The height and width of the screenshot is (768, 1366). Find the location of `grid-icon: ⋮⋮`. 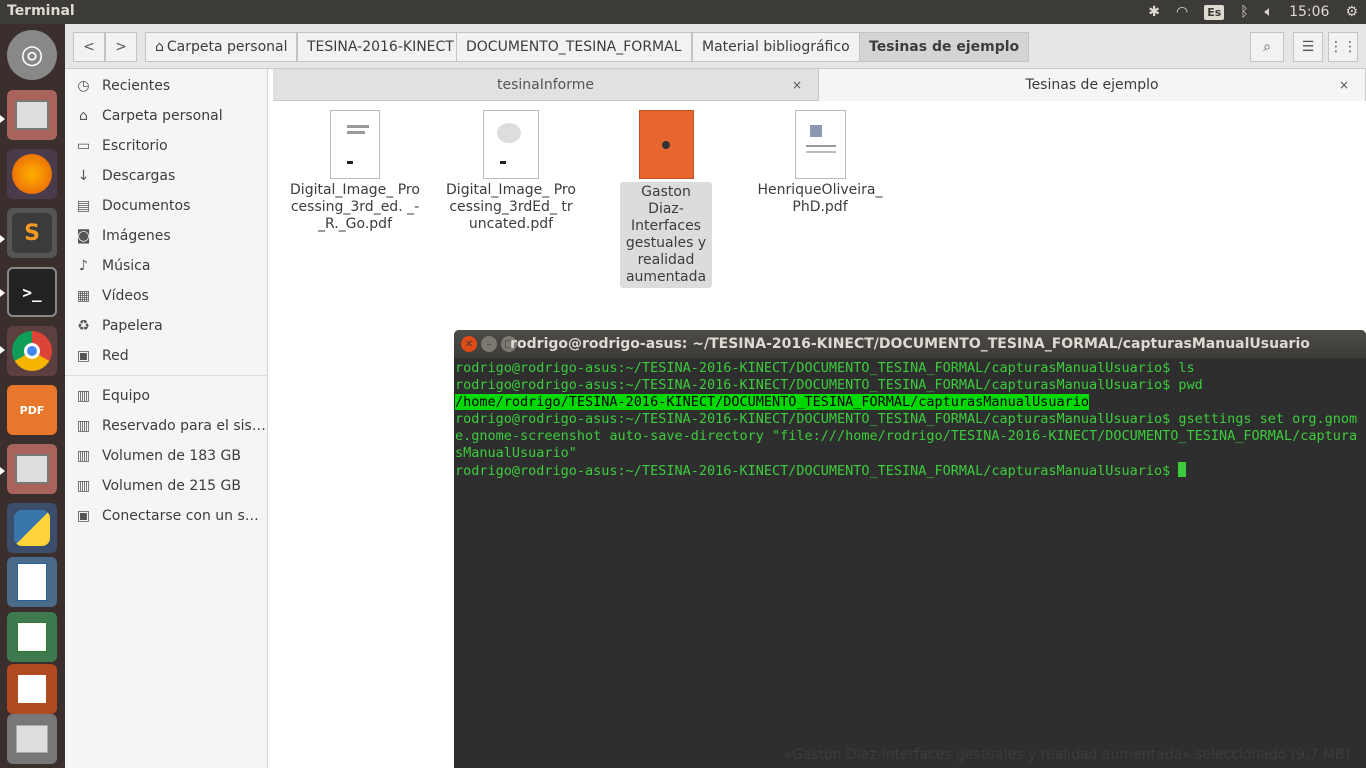

grid-icon: ⋮⋮ is located at coordinates (1343, 47).